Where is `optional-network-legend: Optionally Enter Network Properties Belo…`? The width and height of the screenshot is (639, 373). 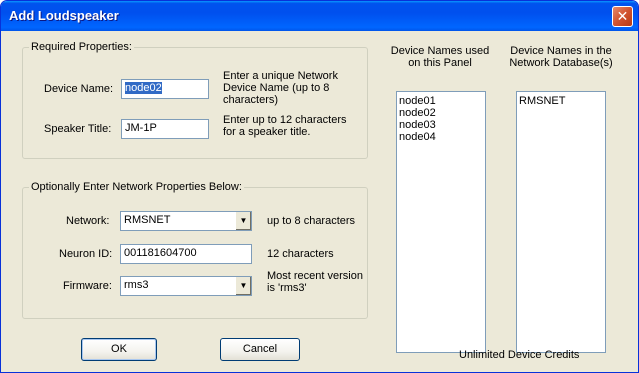 optional-network-legend: Optionally Enter Network Properties Belo… is located at coordinates (136, 187).